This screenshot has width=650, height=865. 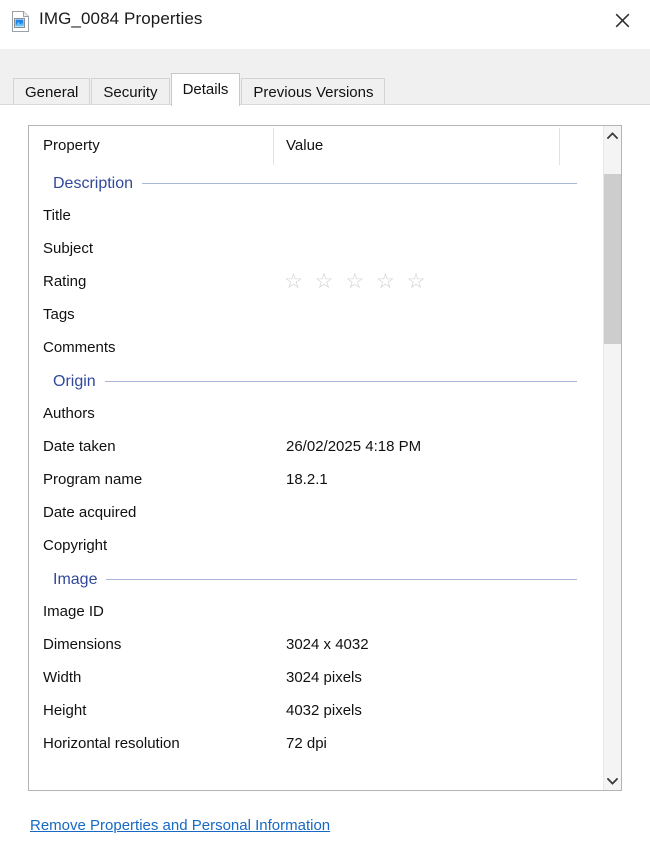 What do you see at coordinates (90, 512) in the screenshot?
I see `property-name: Date acquired` at bounding box center [90, 512].